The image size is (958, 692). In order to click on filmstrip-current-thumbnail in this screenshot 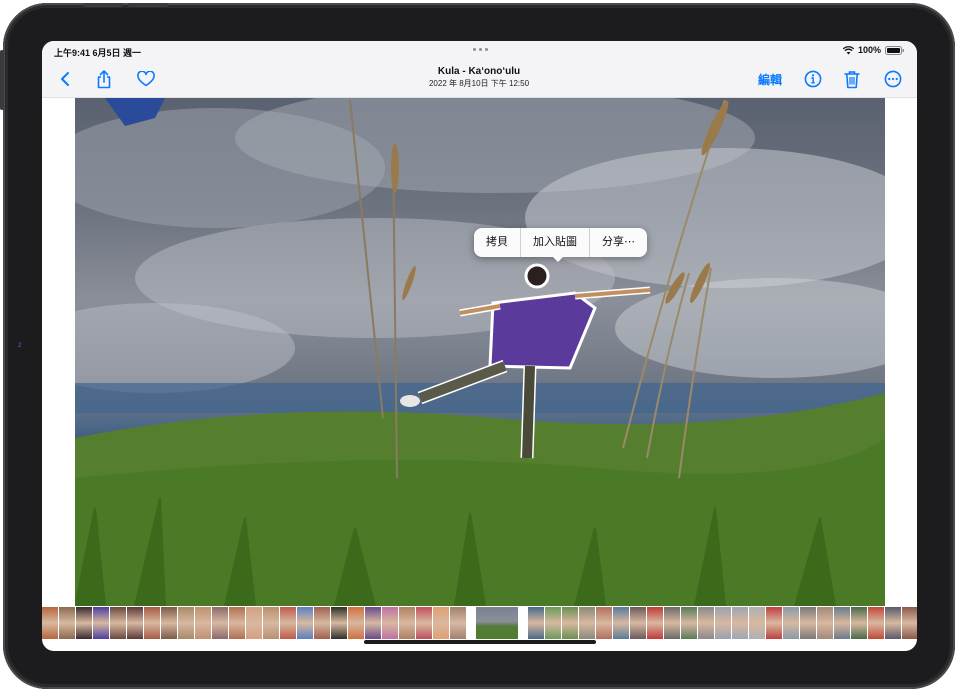, I will do `click(497, 623)`.